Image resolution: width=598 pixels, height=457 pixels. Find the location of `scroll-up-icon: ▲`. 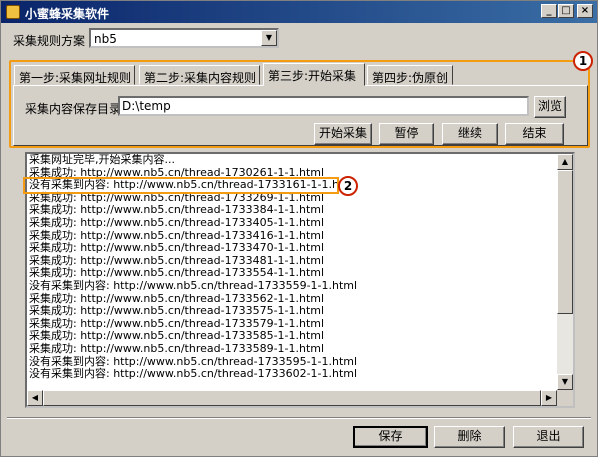

scroll-up-icon: ▲ is located at coordinates (565, 162).